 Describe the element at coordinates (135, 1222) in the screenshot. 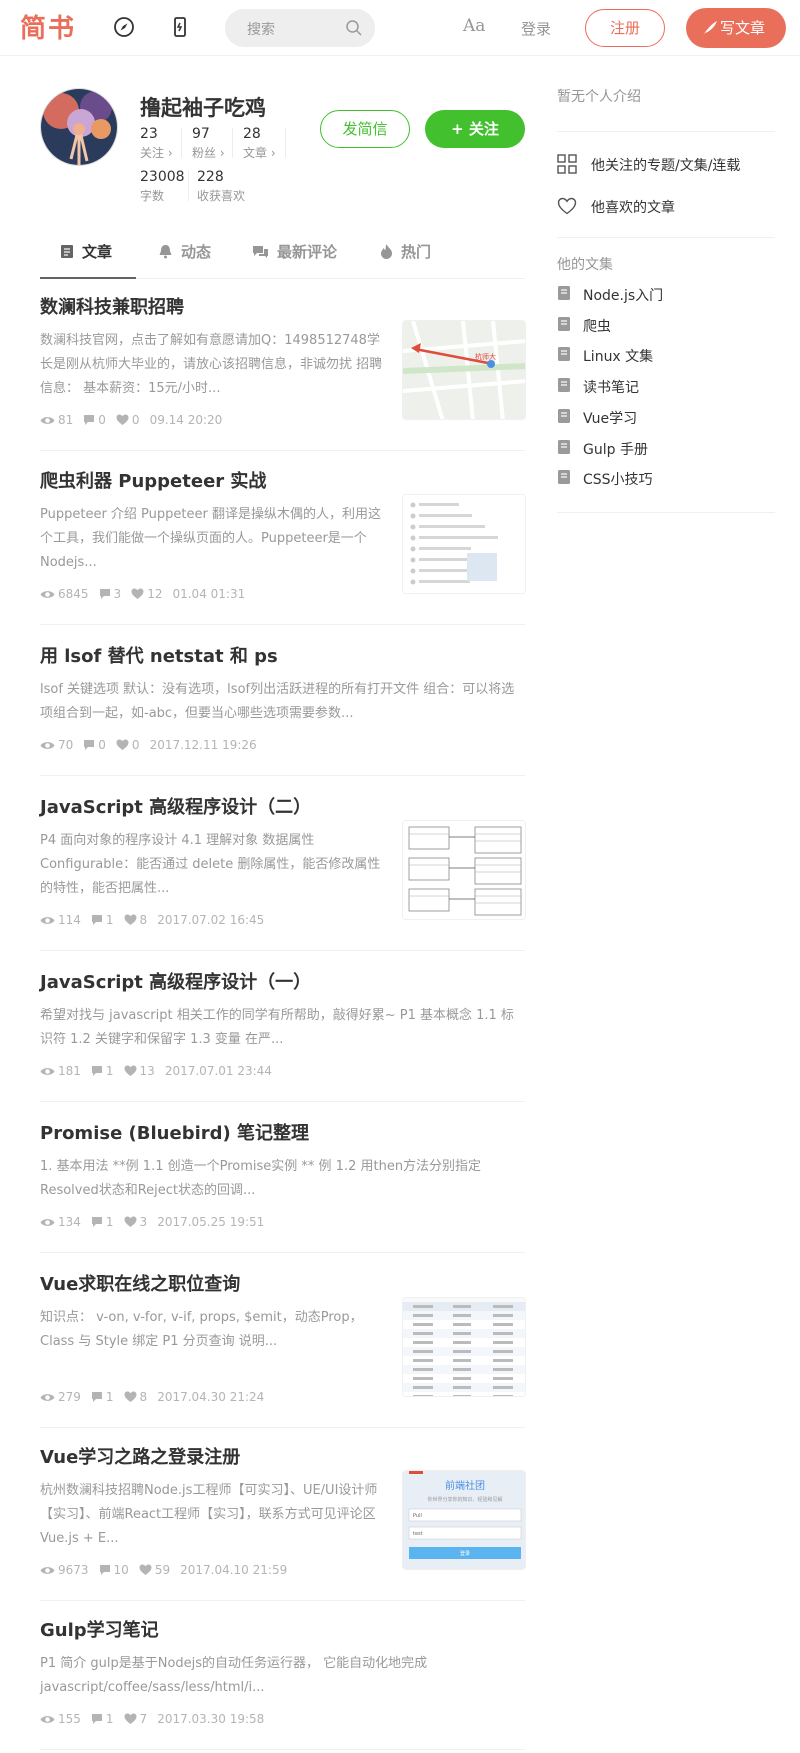

I see `likes-count: 3` at that location.